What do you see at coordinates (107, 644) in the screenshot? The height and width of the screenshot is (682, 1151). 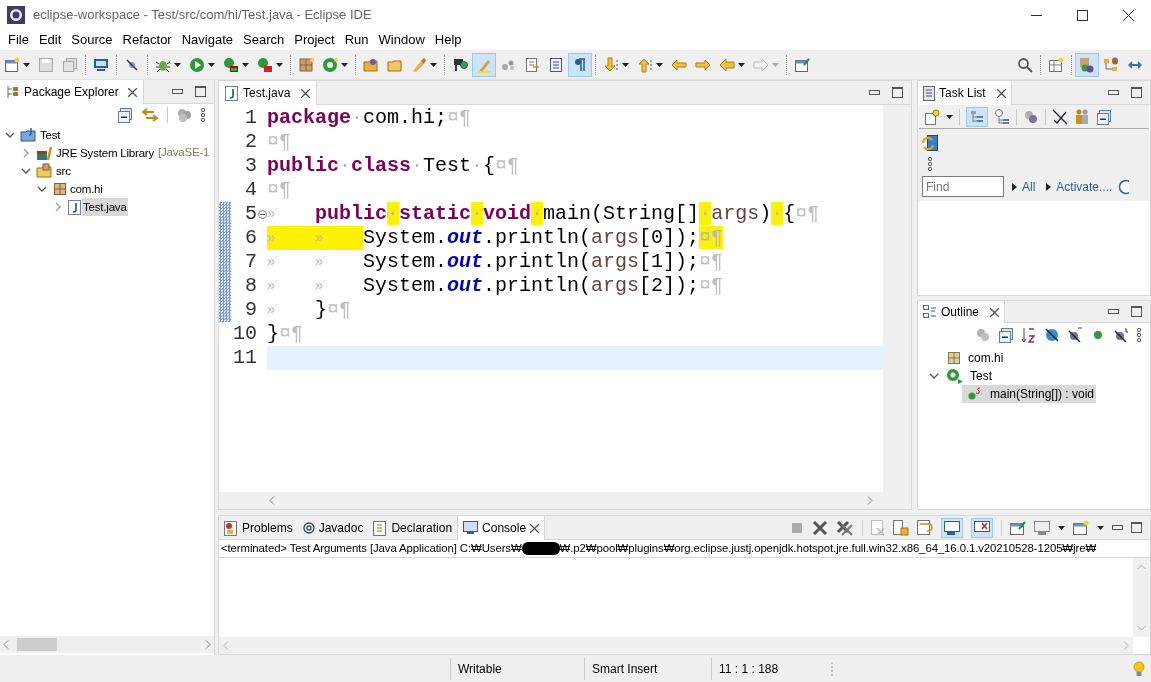 I see `horizontal-scrollbar` at bounding box center [107, 644].